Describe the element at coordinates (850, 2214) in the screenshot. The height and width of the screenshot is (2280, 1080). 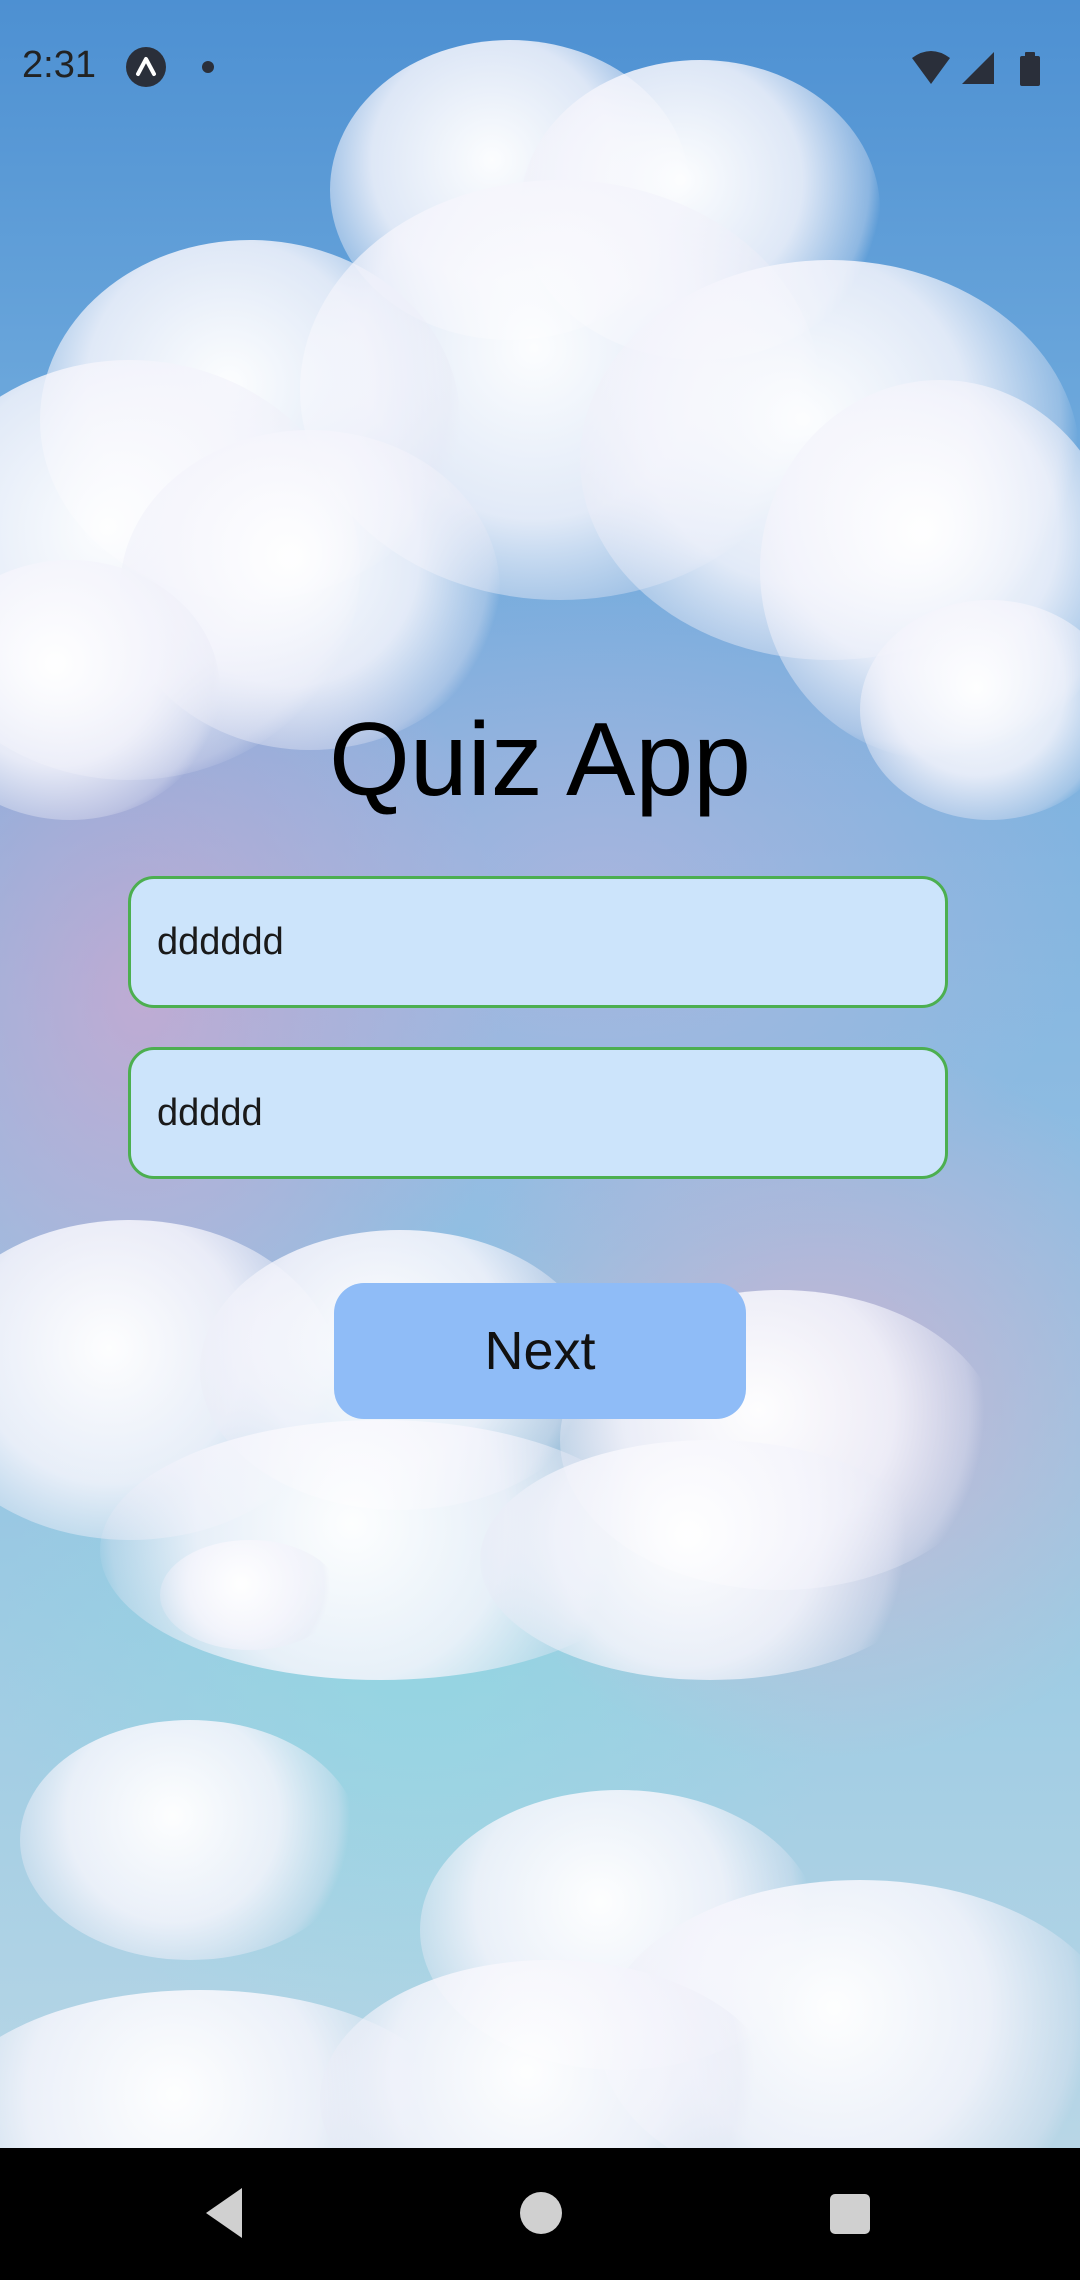
I see `recents-icon` at that location.